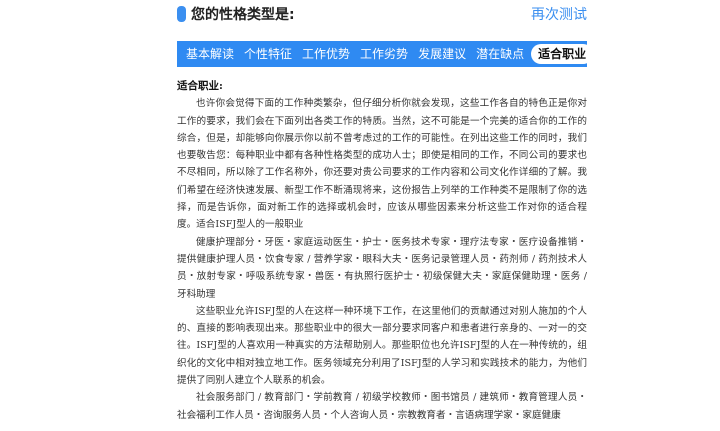 The image size is (720, 431). I want to click on tab-work-weaknesses: 工作劣势, so click(384, 54).